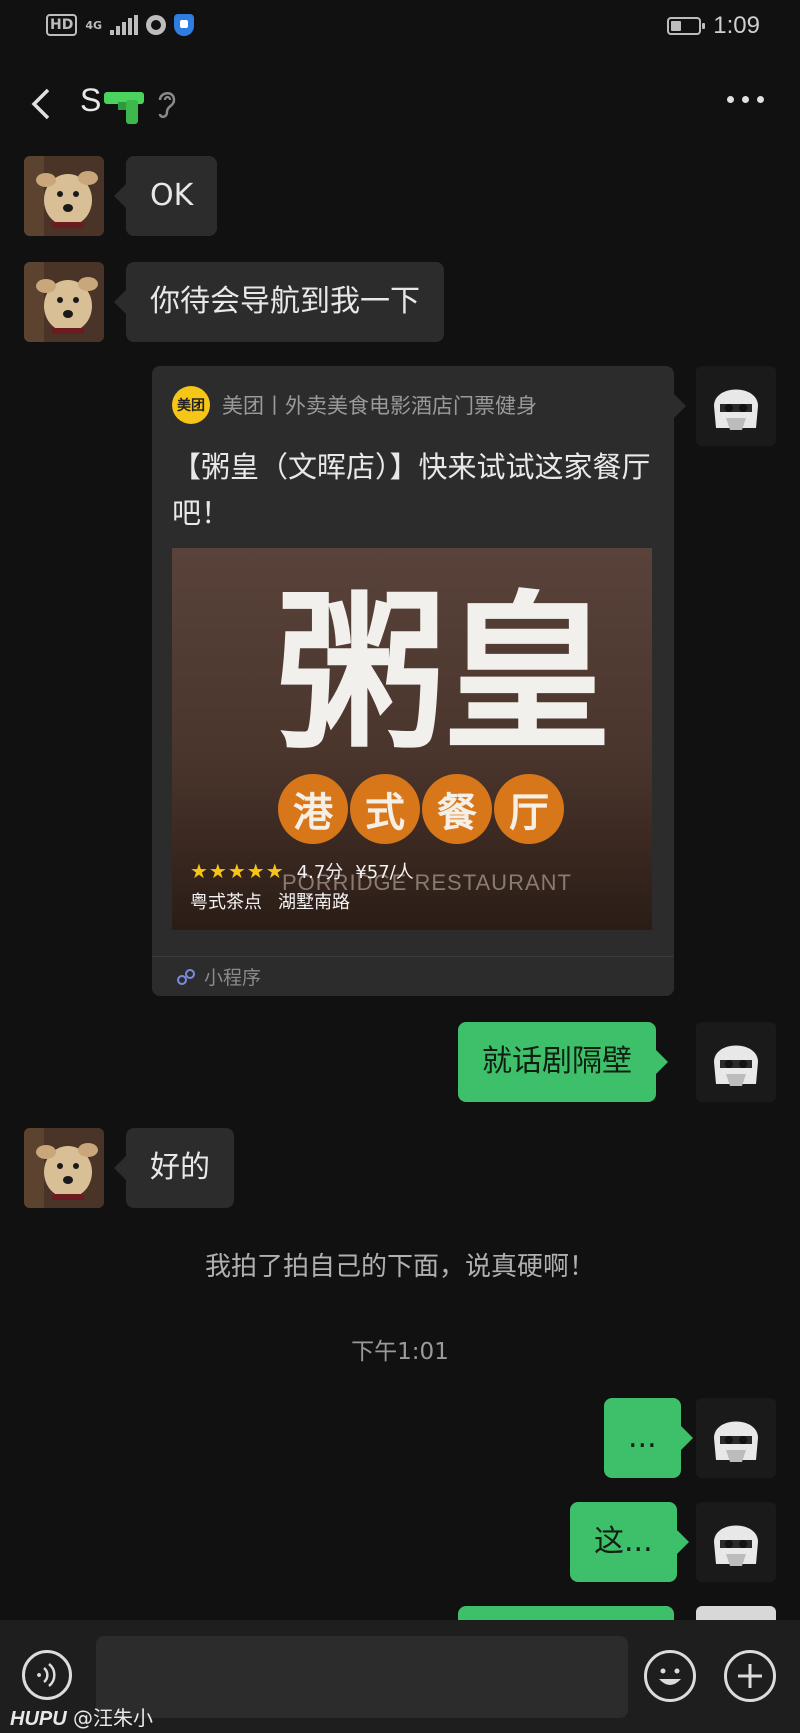 This screenshot has height=1733, width=800. What do you see at coordinates (167, 105) in the screenshot?
I see `ear-icon` at bounding box center [167, 105].